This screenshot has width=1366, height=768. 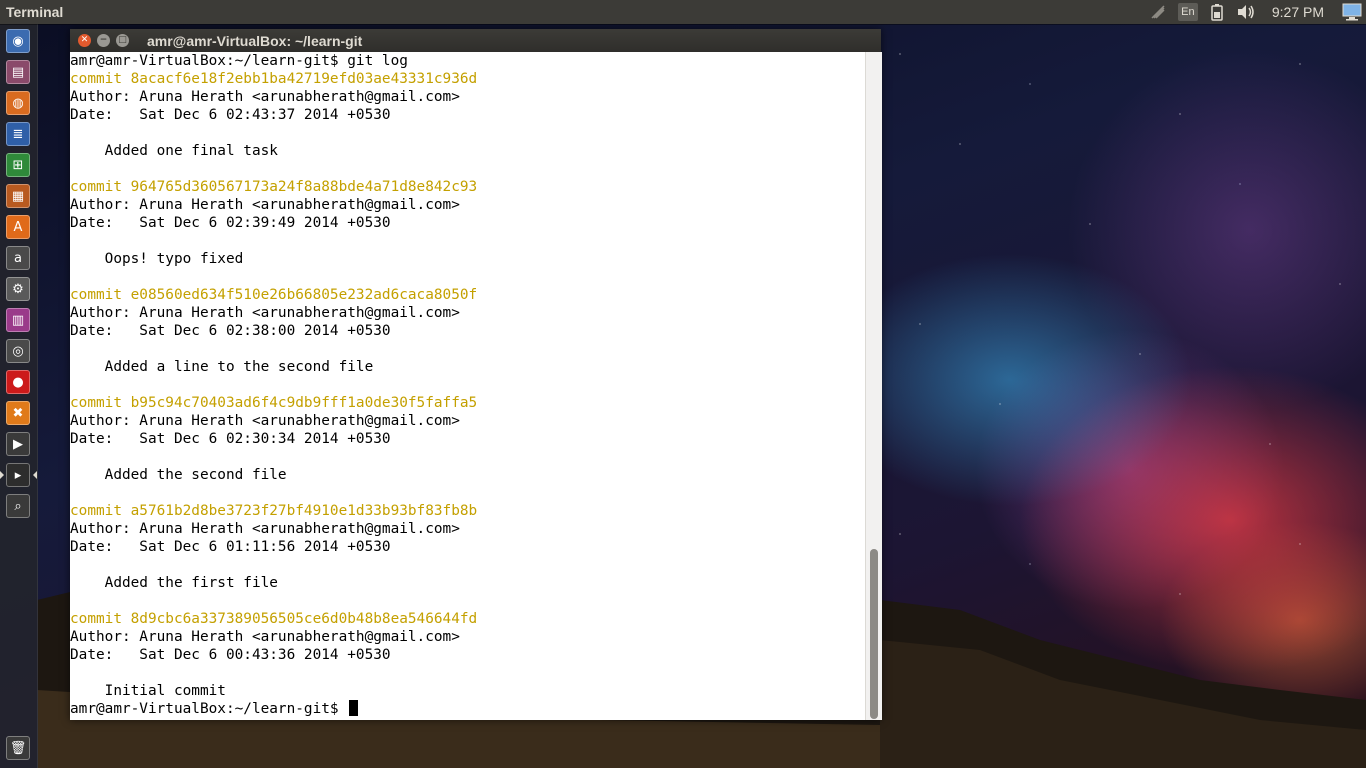 I want to click on launcher-disk-utility-icon: ◎, so click(x=18, y=351).